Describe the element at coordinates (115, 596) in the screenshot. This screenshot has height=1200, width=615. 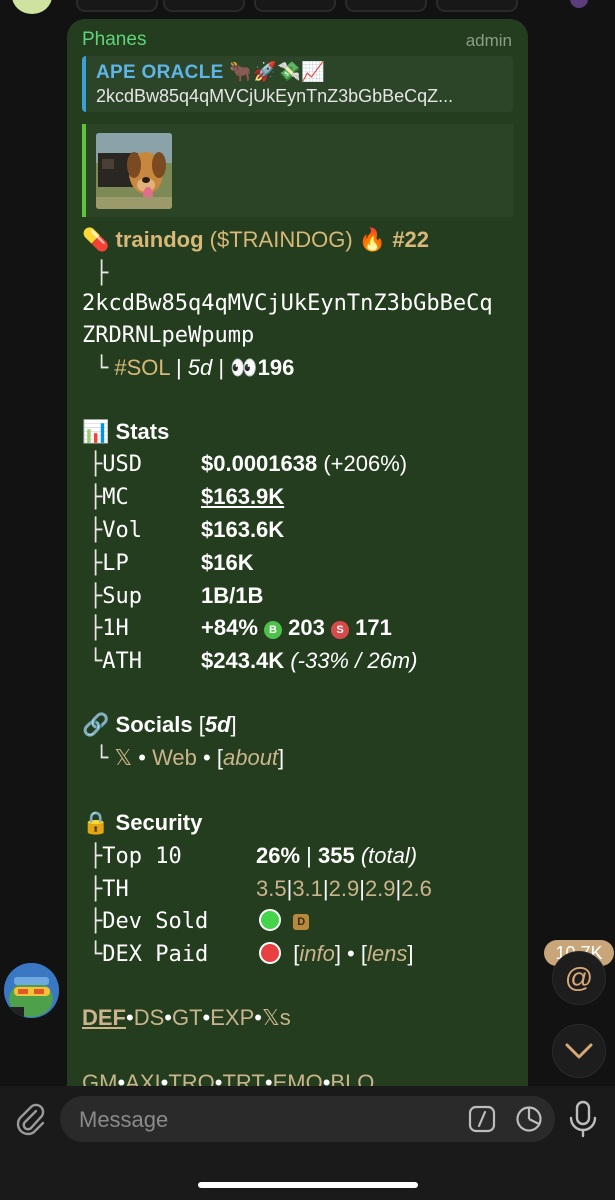
I see `stat-row-sup: ├Sup` at that location.